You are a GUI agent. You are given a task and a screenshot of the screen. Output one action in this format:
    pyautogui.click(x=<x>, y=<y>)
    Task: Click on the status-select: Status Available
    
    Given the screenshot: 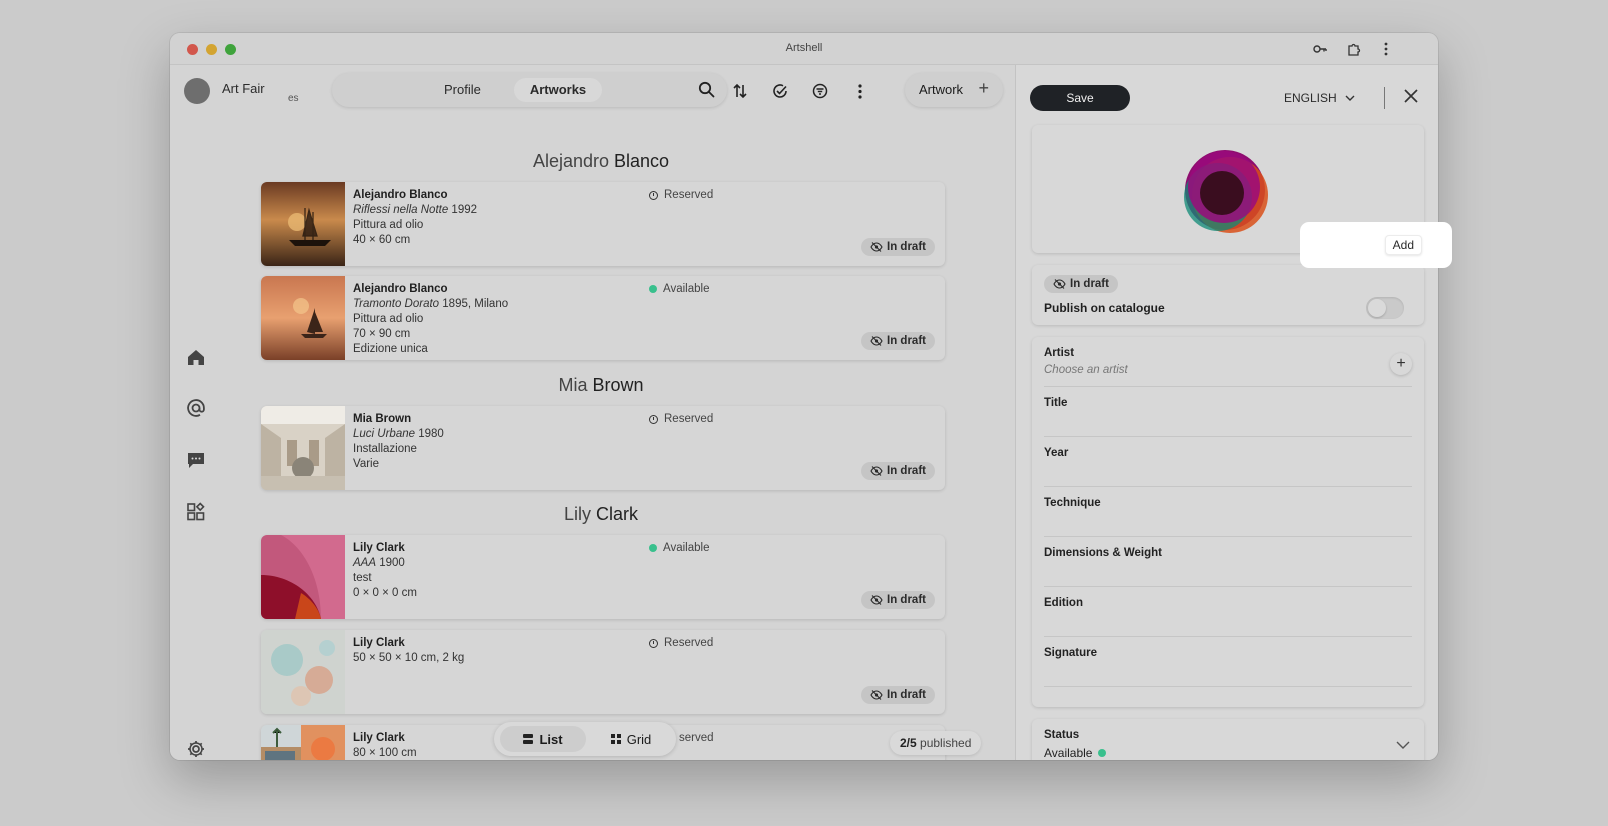 What is the action you would take?
    pyautogui.click(x=1228, y=739)
    